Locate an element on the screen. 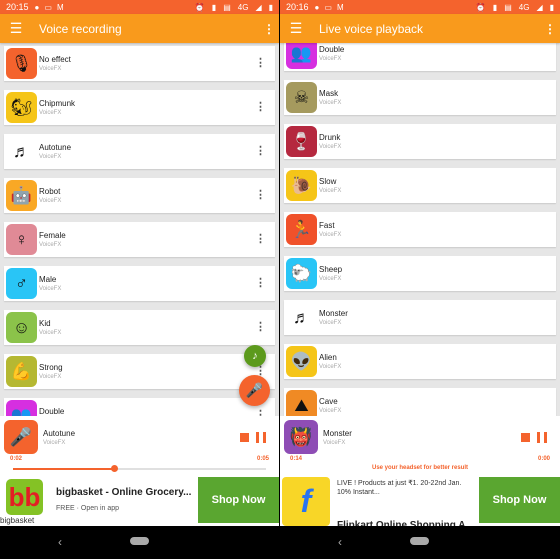  microphone-icon: 🎤 is located at coordinates (254, 390).